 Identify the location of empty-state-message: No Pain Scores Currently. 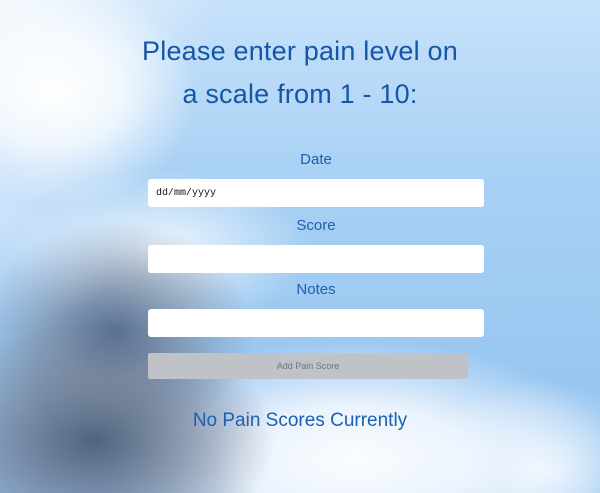
(300, 420).